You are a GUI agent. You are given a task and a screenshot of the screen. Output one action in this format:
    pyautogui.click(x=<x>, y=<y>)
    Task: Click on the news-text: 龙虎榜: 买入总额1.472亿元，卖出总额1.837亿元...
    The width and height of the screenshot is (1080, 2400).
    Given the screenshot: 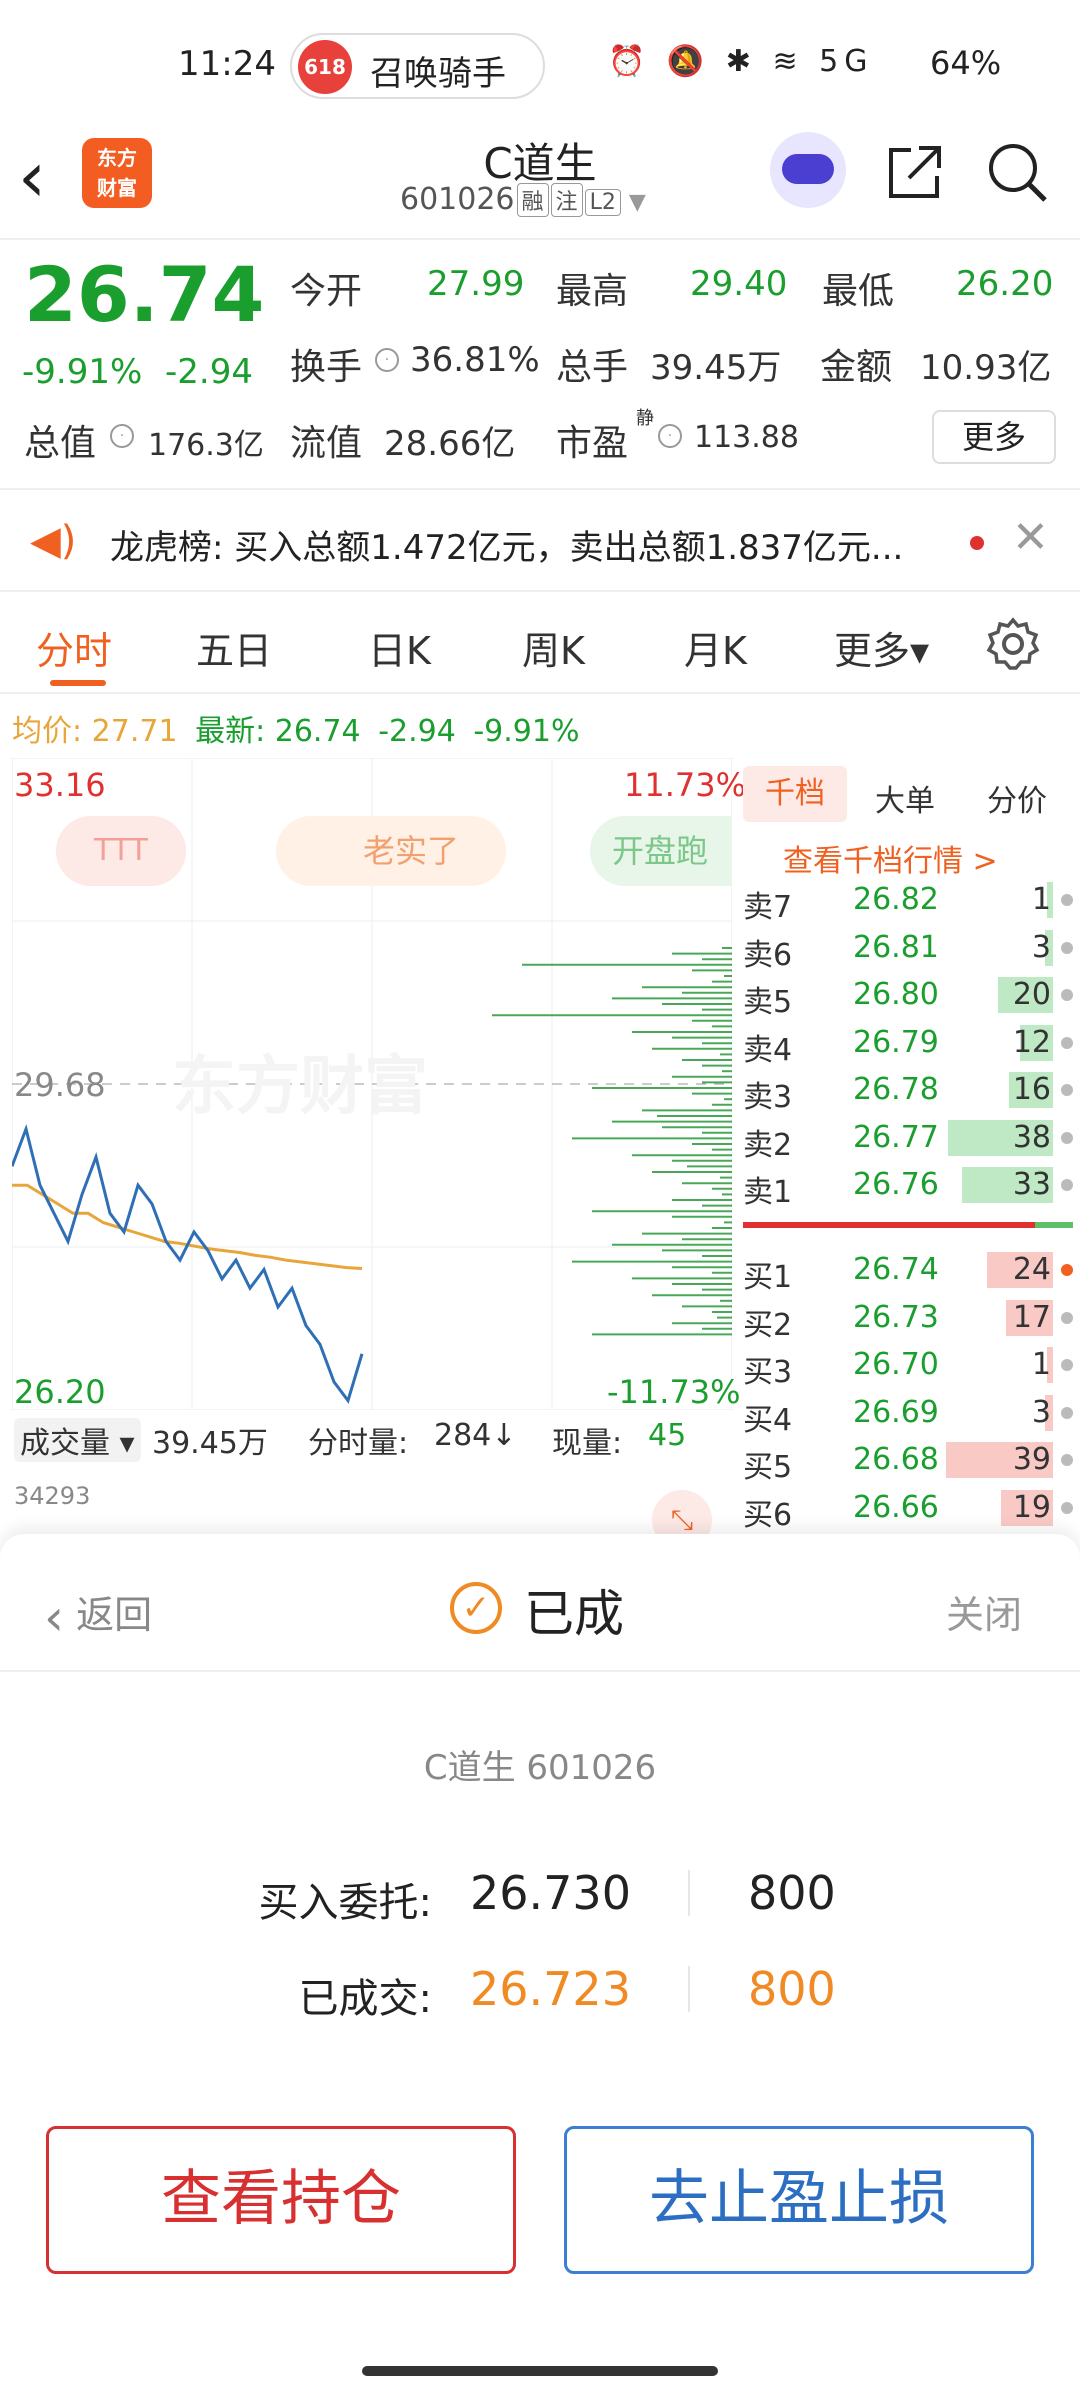 What is the action you would take?
    pyautogui.click(x=525, y=544)
    